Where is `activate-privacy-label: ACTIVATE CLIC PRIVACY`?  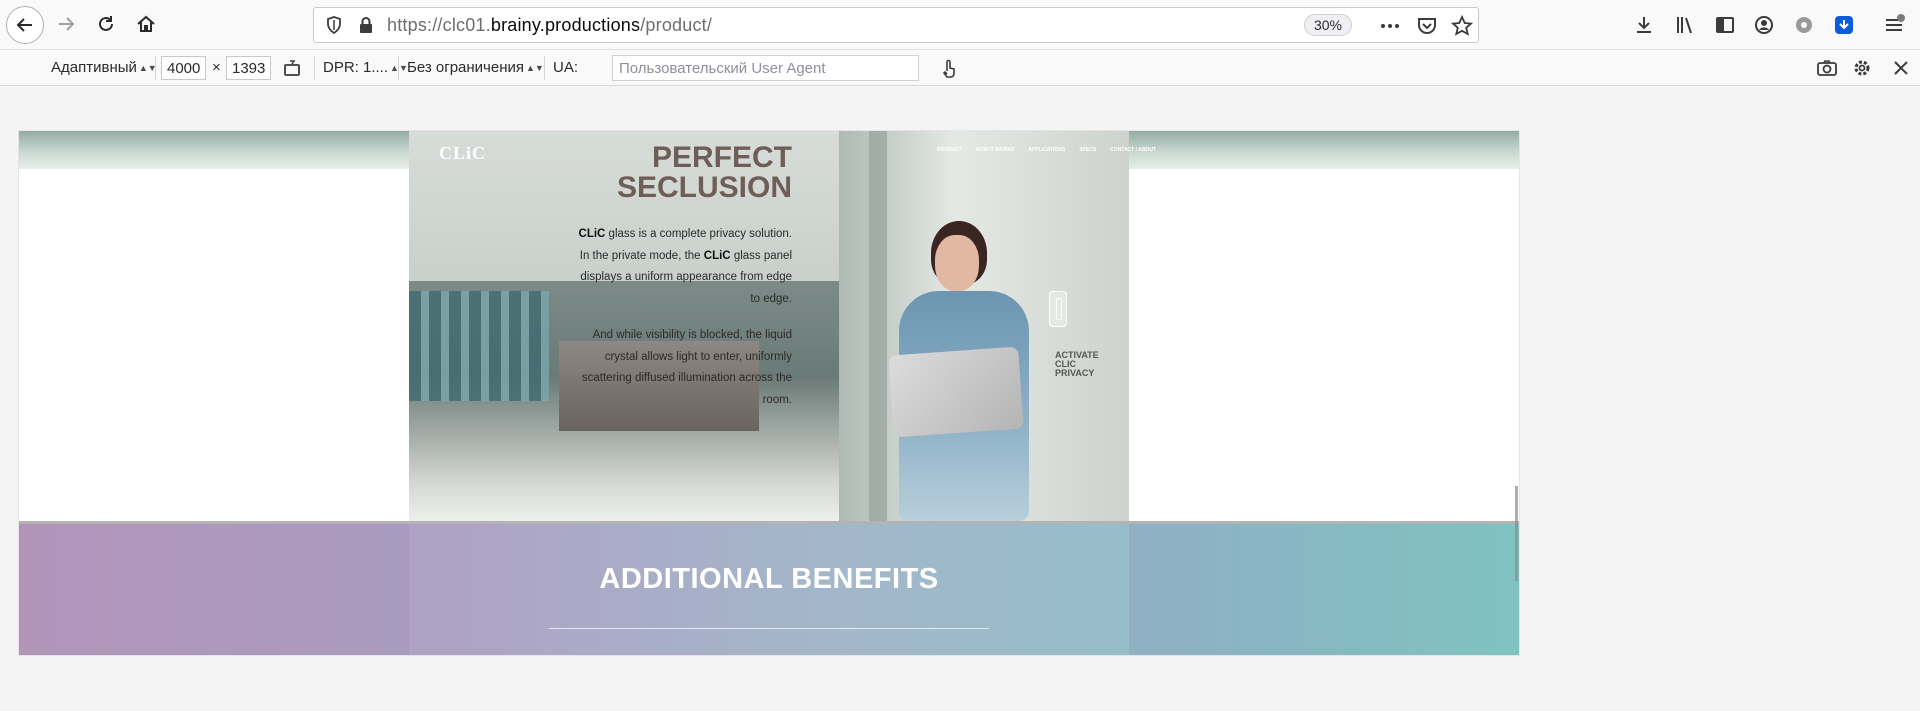
activate-privacy-label: ACTIVATE CLIC PRIVACY is located at coordinates (1077, 364).